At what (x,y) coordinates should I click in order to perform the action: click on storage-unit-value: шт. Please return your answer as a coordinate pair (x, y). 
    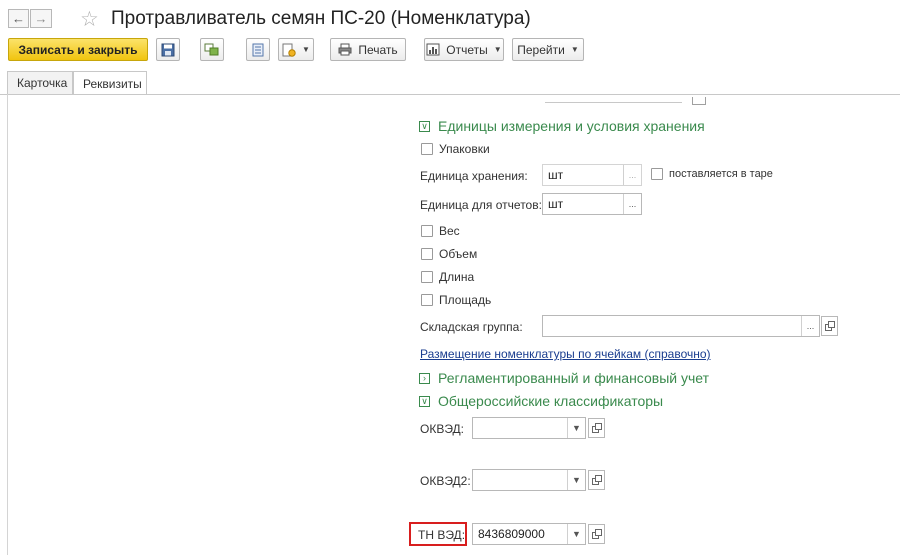
    Looking at the image, I should click on (583, 175).